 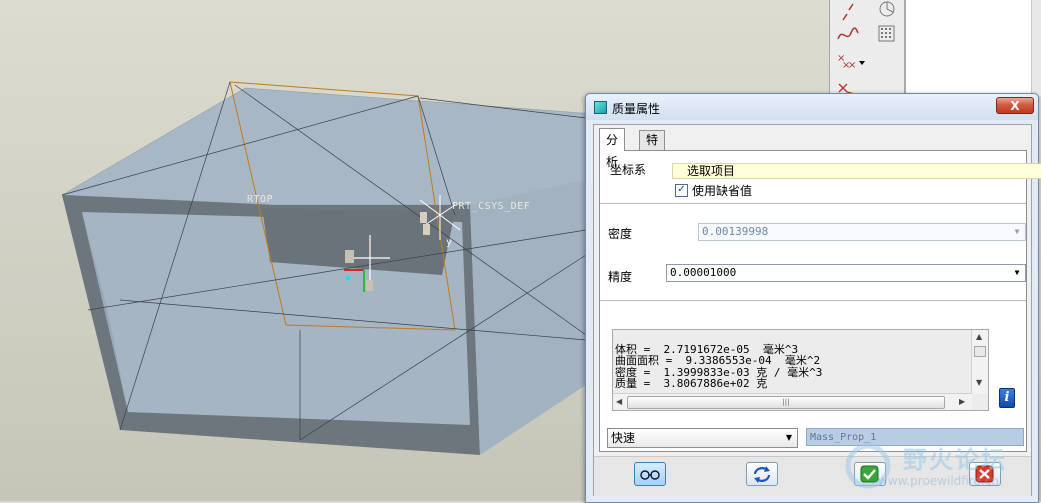 What do you see at coordinates (600, 107) in the screenshot?
I see `dialog-app-icon` at bounding box center [600, 107].